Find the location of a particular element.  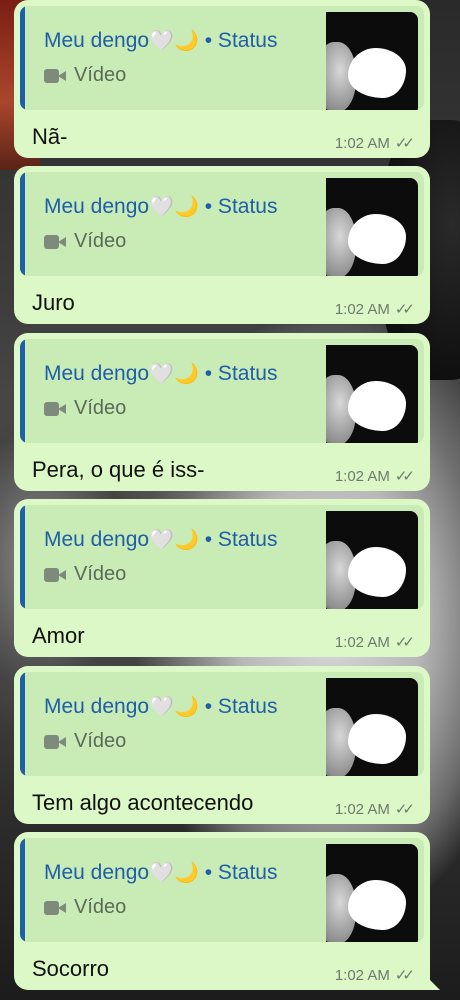

message-text: Nã- is located at coordinates (50, 136).